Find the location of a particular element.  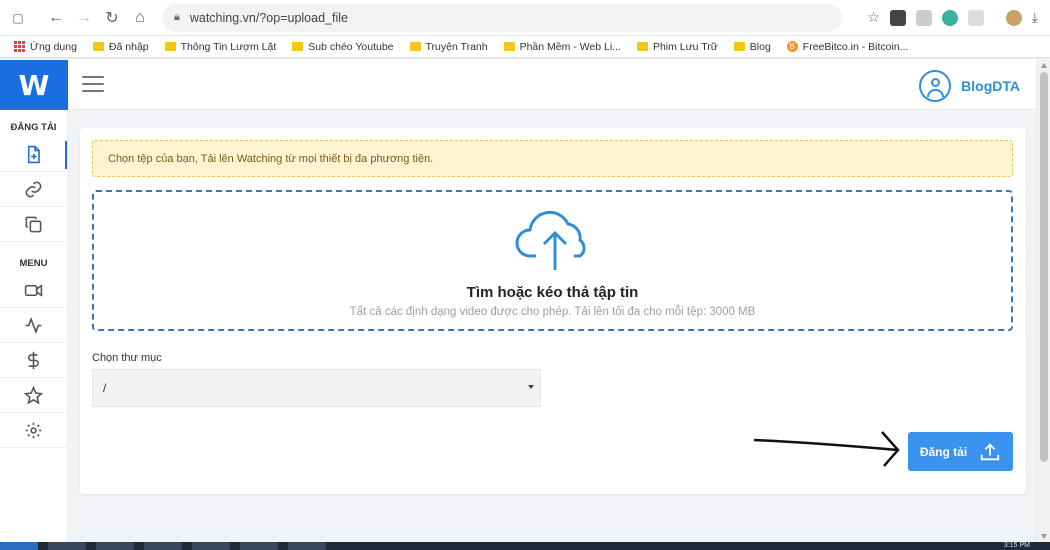

download-icon: ⤓ is located at coordinates (1035, 17).